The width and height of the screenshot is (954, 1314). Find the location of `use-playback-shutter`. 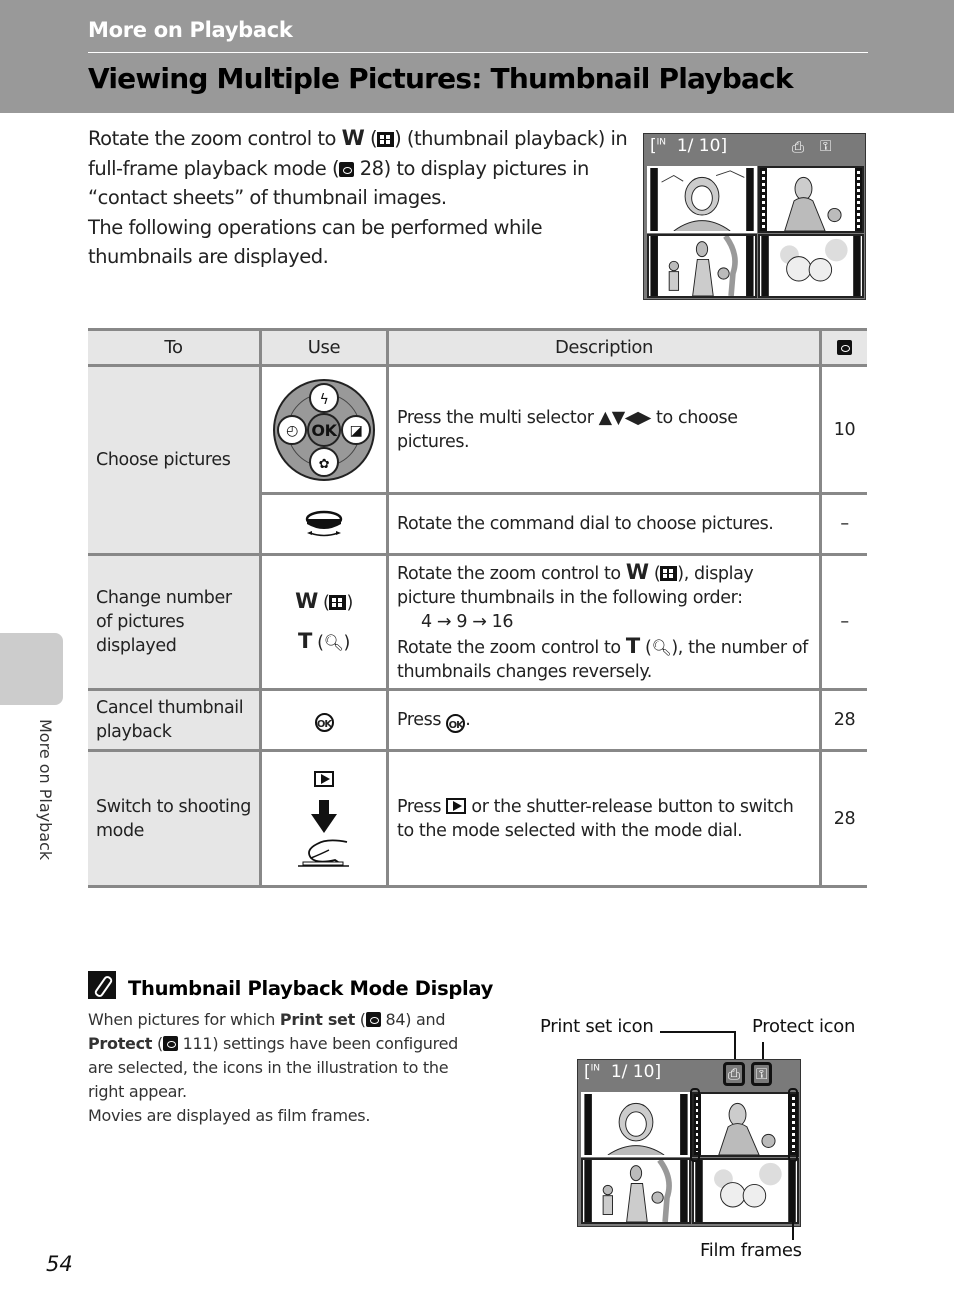

use-playback-shutter is located at coordinates (324, 818).